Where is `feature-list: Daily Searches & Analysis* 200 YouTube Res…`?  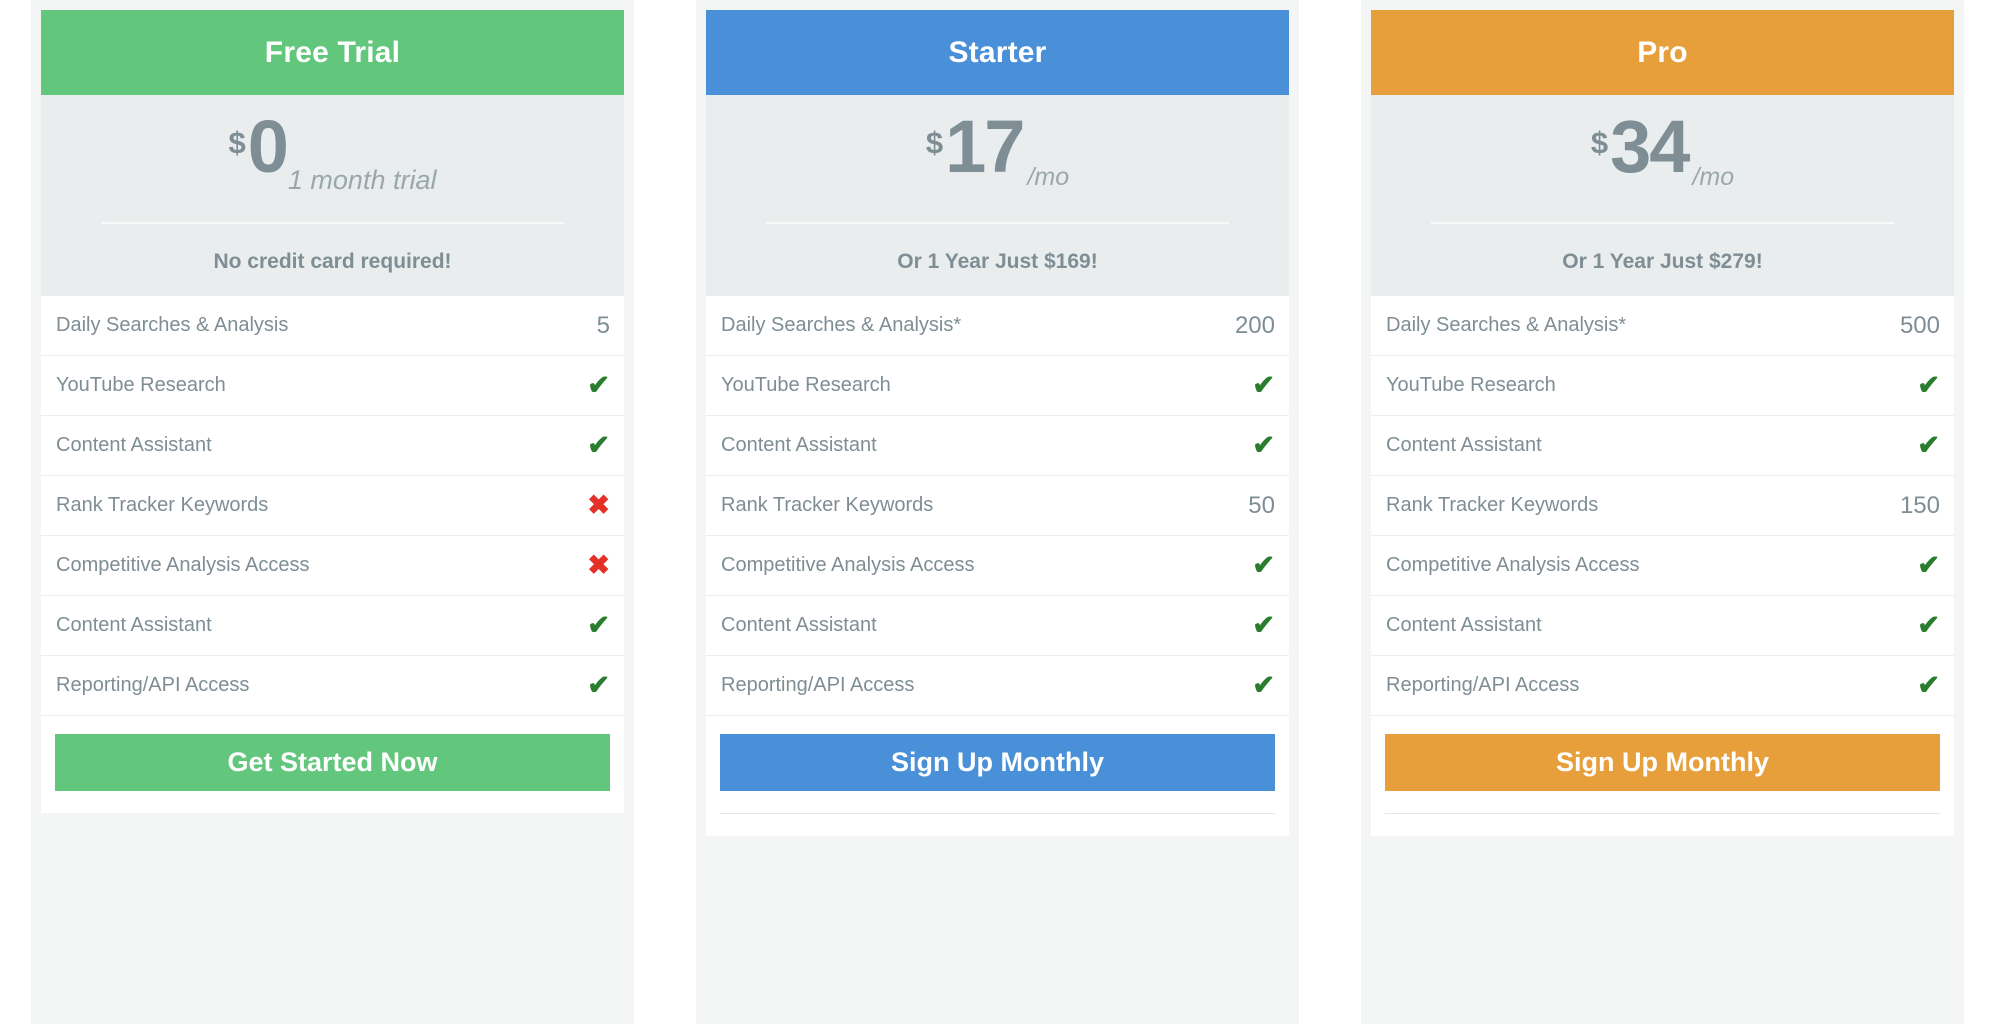
feature-list: Daily Searches & Analysis* 200 YouTube Res… is located at coordinates (997, 506).